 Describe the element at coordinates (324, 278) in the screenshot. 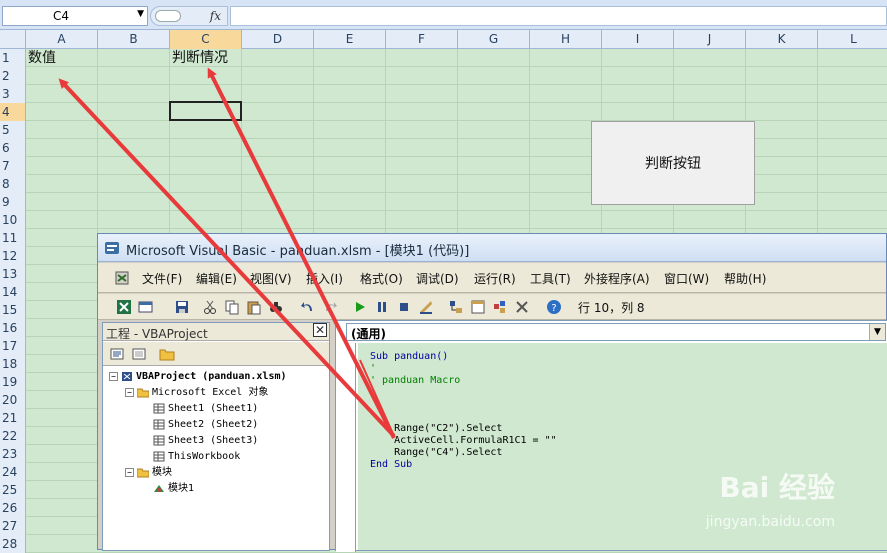

I see `menu-item-3: 插入(I)` at that location.